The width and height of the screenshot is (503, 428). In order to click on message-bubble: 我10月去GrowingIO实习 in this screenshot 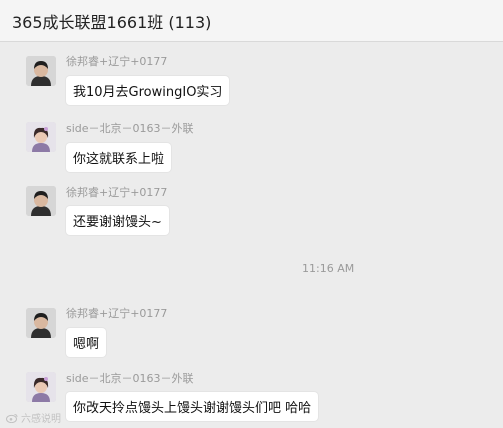, I will do `click(148, 90)`.